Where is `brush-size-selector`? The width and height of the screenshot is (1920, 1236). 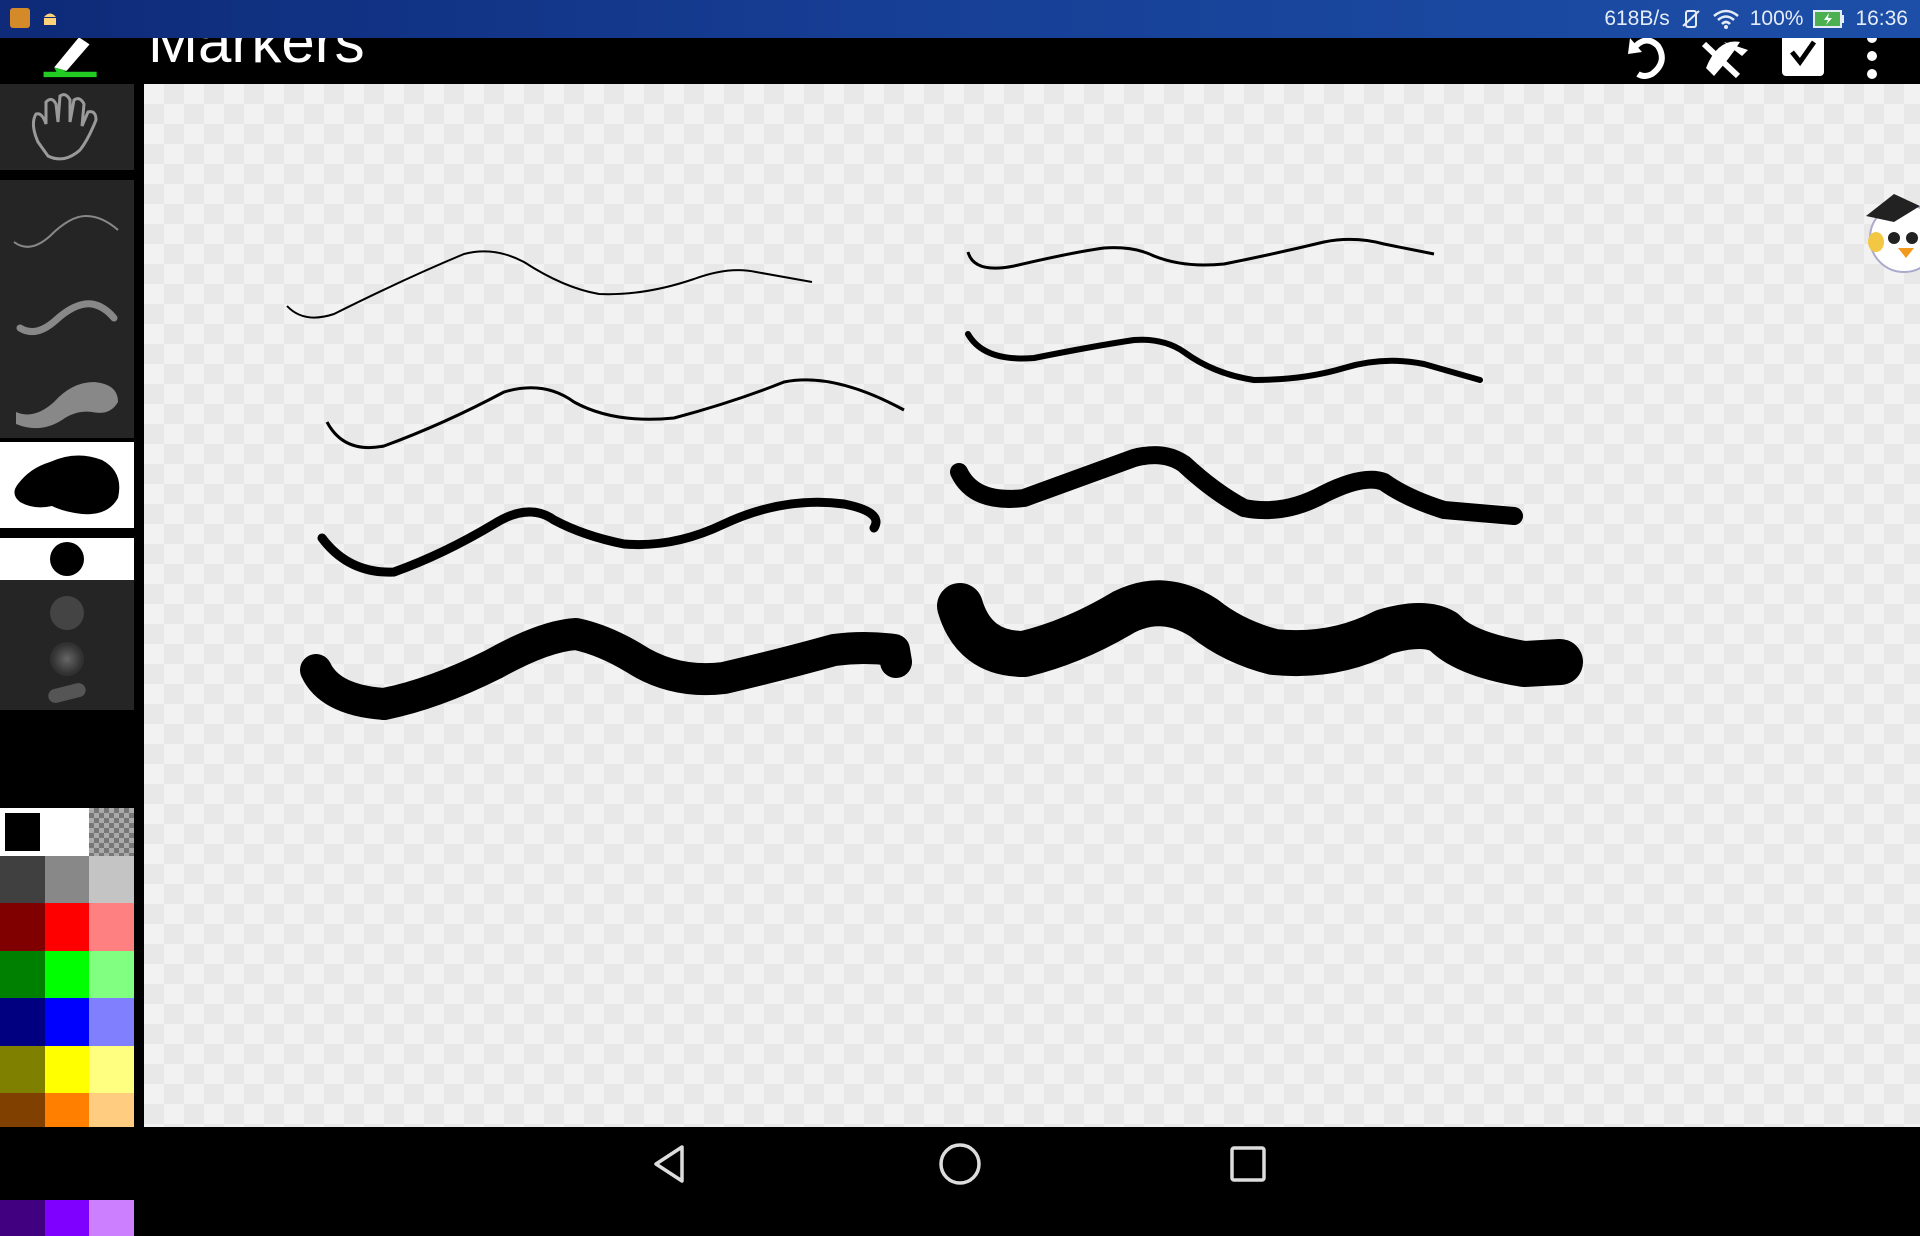 brush-size-selector is located at coordinates (67, 674).